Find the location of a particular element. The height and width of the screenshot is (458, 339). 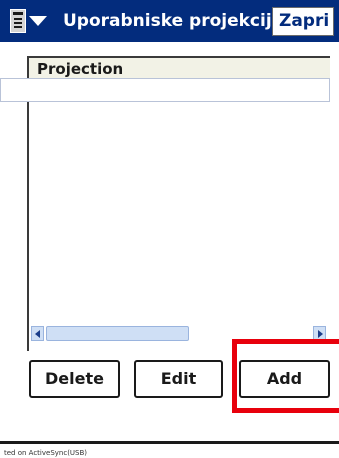

title-bar: Uporabniske projekcije Zapri is located at coordinates (169, 21).